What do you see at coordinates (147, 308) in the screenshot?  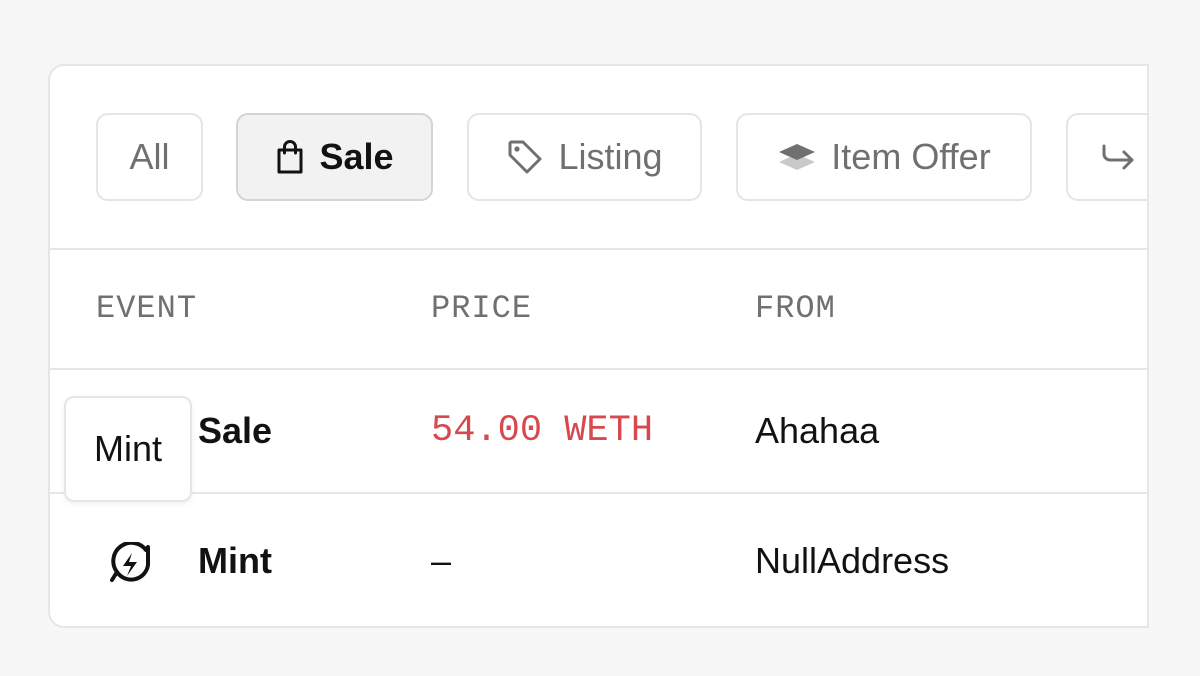 I see `column-header-event: EVENT` at bounding box center [147, 308].